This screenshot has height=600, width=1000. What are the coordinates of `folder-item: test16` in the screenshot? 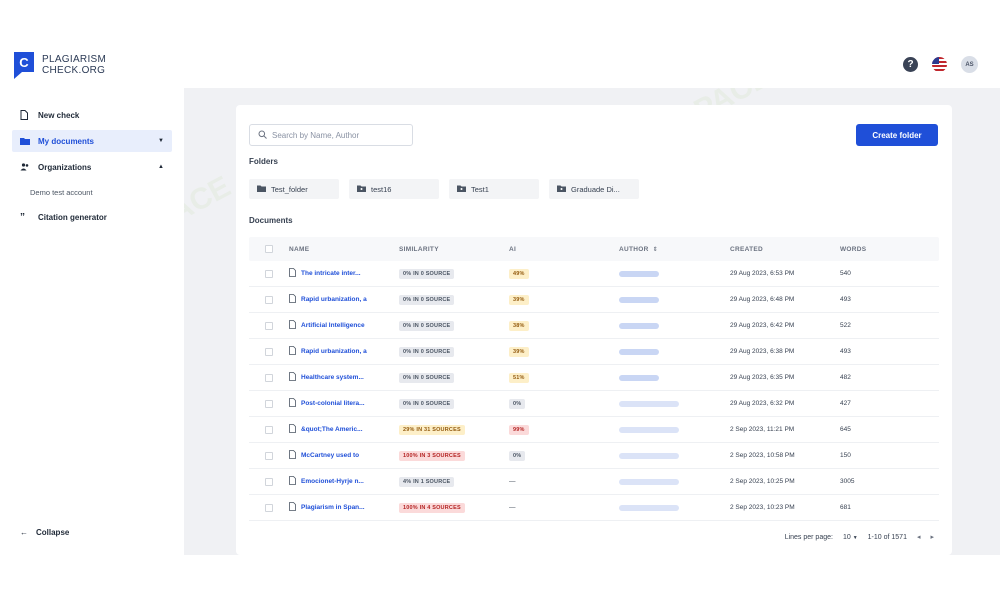 It's located at (394, 189).